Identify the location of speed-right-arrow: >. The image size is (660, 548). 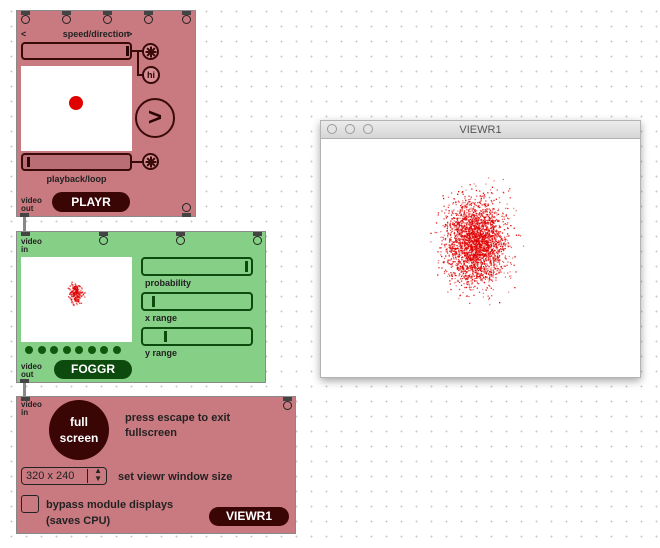
(130, 34).